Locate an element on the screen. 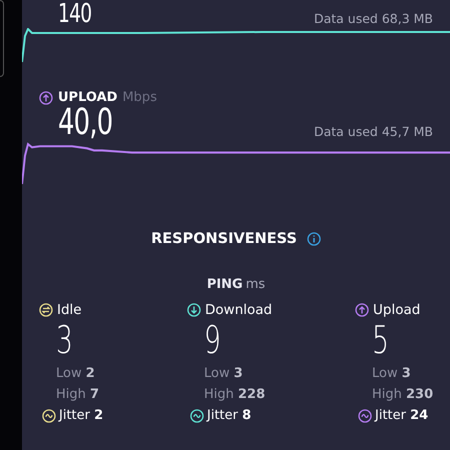 This screenshot has height=450, width=450. ping-unit: ms is located at coordinates (256, 284).